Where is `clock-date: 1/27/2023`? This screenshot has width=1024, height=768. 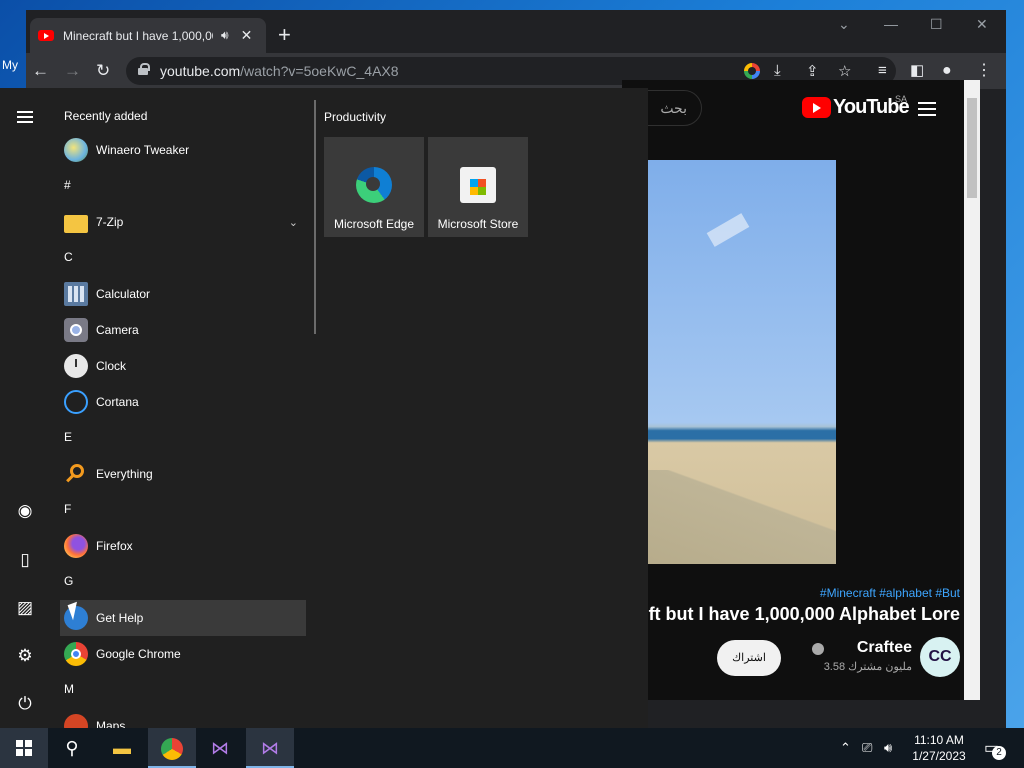 clock-date: 1/27/2023 is located at coordinates (939, 756).